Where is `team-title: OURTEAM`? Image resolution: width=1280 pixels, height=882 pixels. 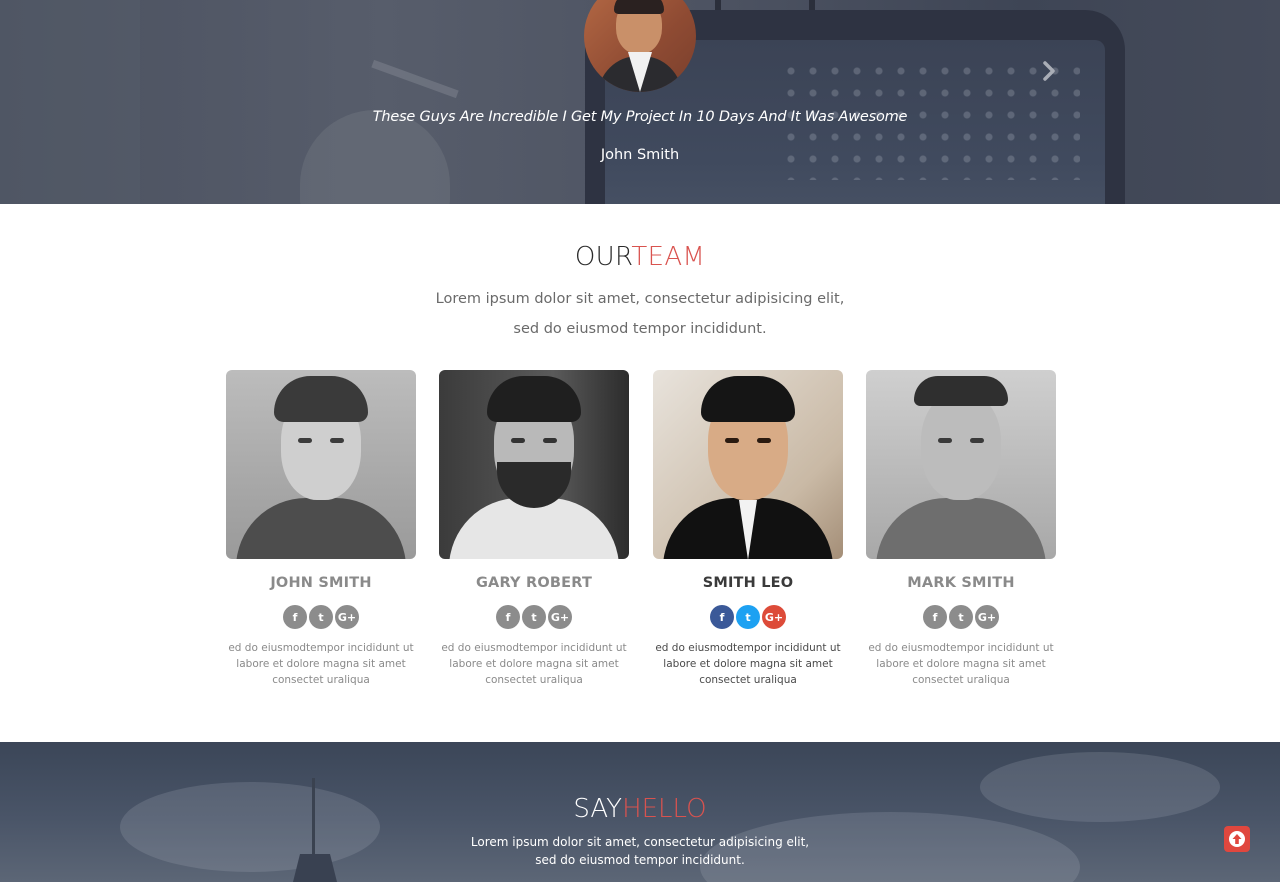
team-title: OURTEAM is located at coordinates (640, 257).